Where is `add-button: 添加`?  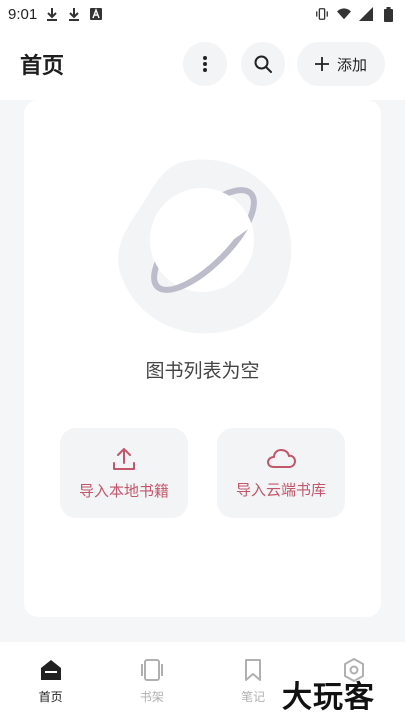 add-button: 添加 is located at coordinates (340, 64).